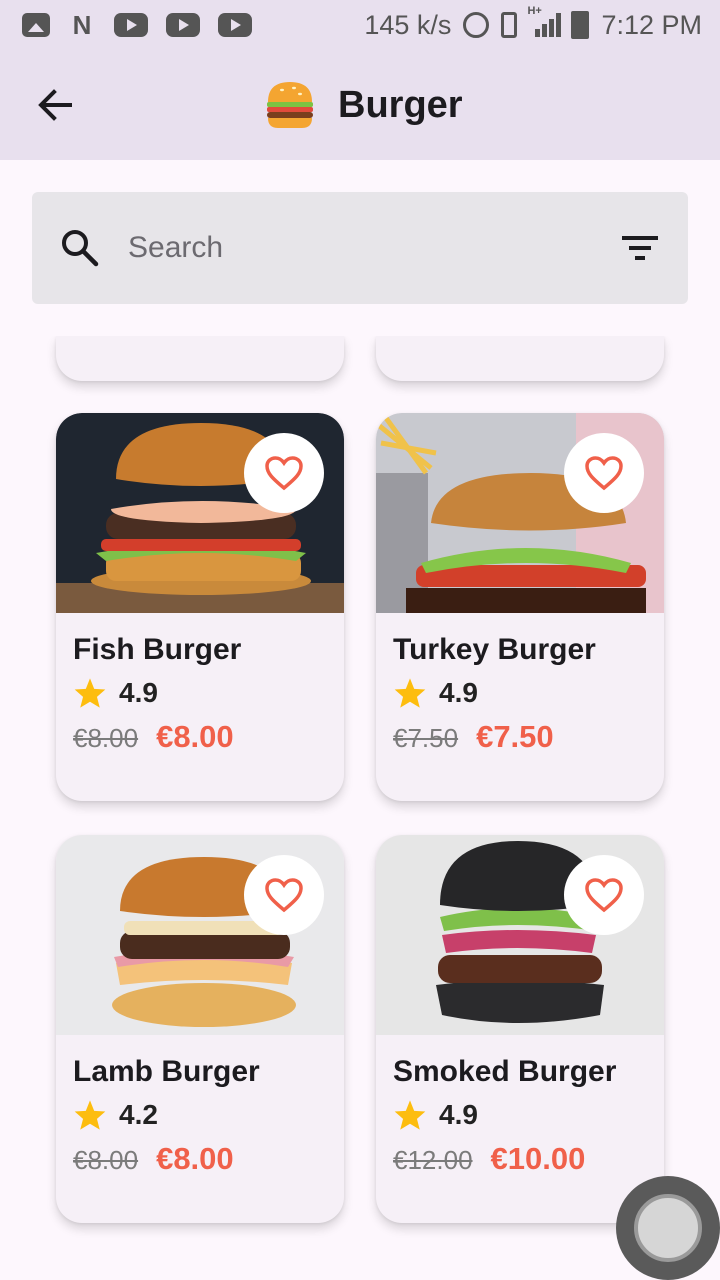 The width and height of the screenshot is (720, 1280). I want to click on back-button, so click(56, 105).